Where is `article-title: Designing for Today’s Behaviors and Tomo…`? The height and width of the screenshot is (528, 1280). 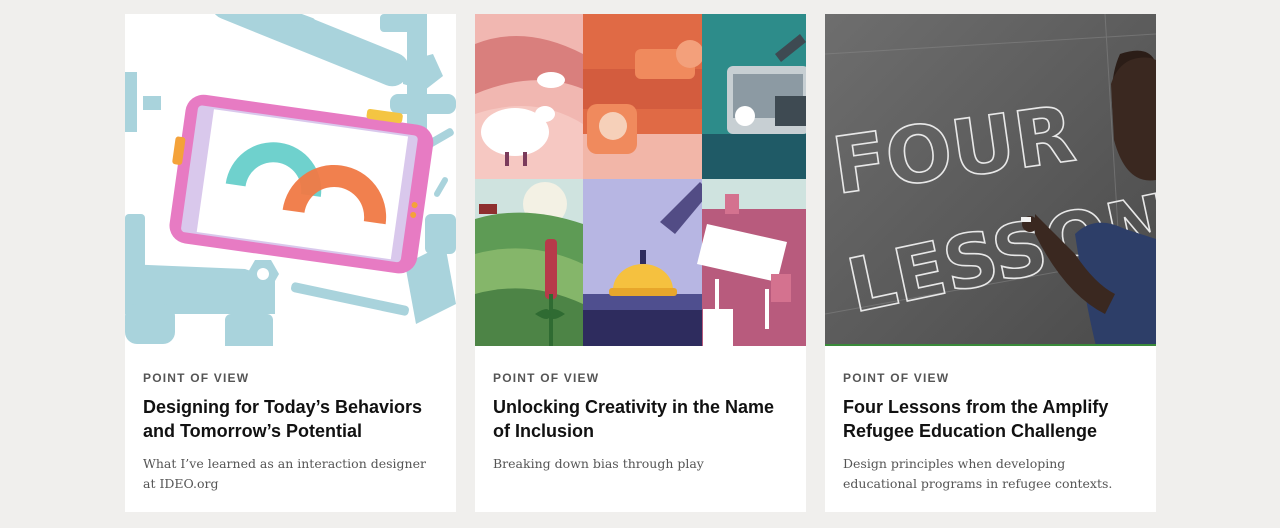 article-title: Designing for Today’s Behaviors and Tomo… is located at coordinates (290, 419).